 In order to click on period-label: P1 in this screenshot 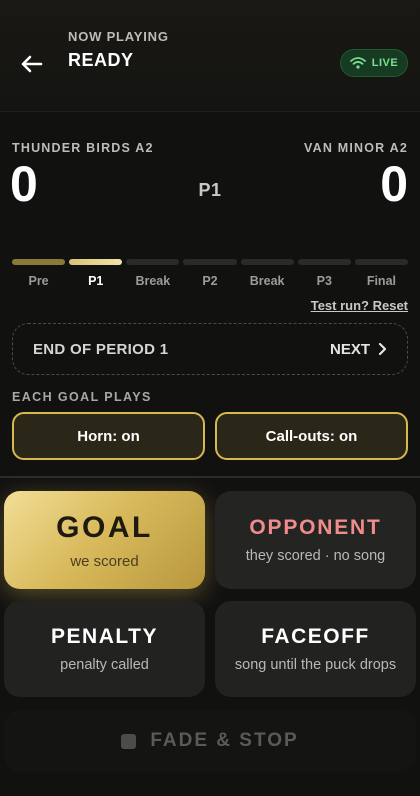, I will do `click(96, 281)`.